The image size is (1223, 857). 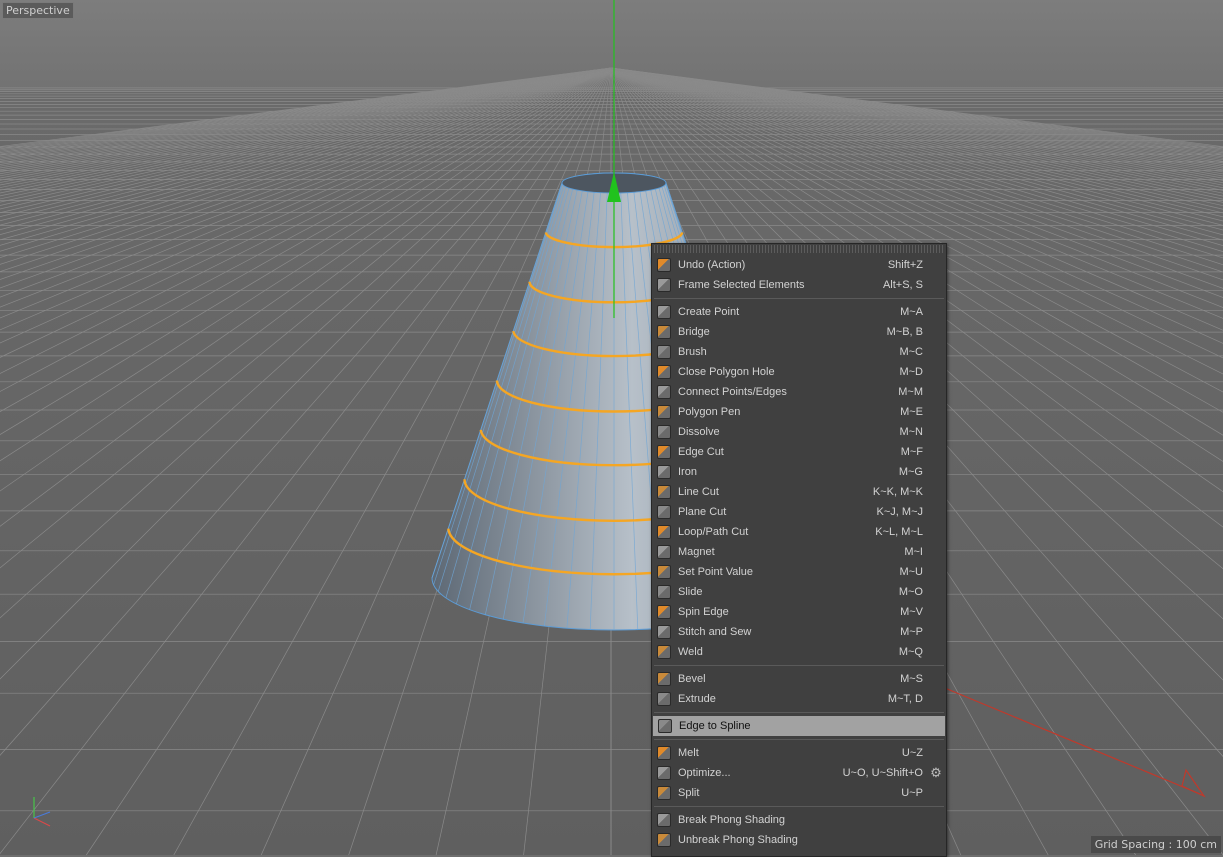 I want to click on menu-item-label: Connect Points/Edges, so click(x=732, y=392).